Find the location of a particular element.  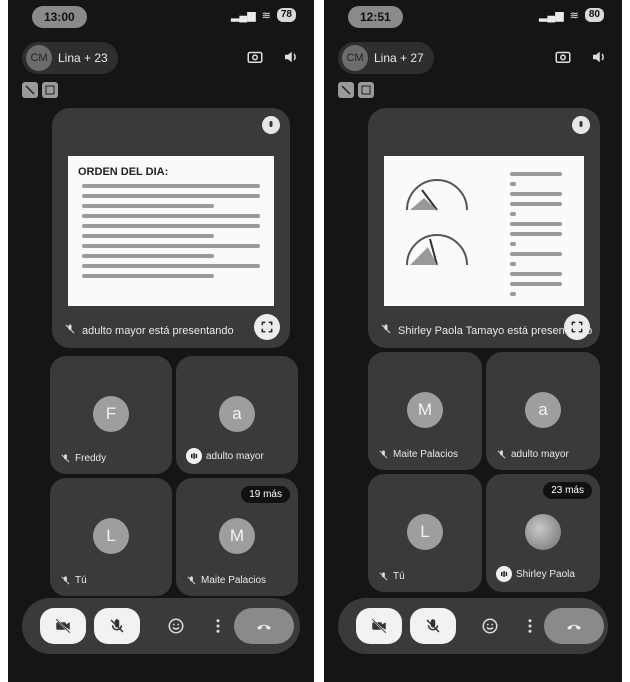

participant-avatar: M is located at coordinates (237, 536).